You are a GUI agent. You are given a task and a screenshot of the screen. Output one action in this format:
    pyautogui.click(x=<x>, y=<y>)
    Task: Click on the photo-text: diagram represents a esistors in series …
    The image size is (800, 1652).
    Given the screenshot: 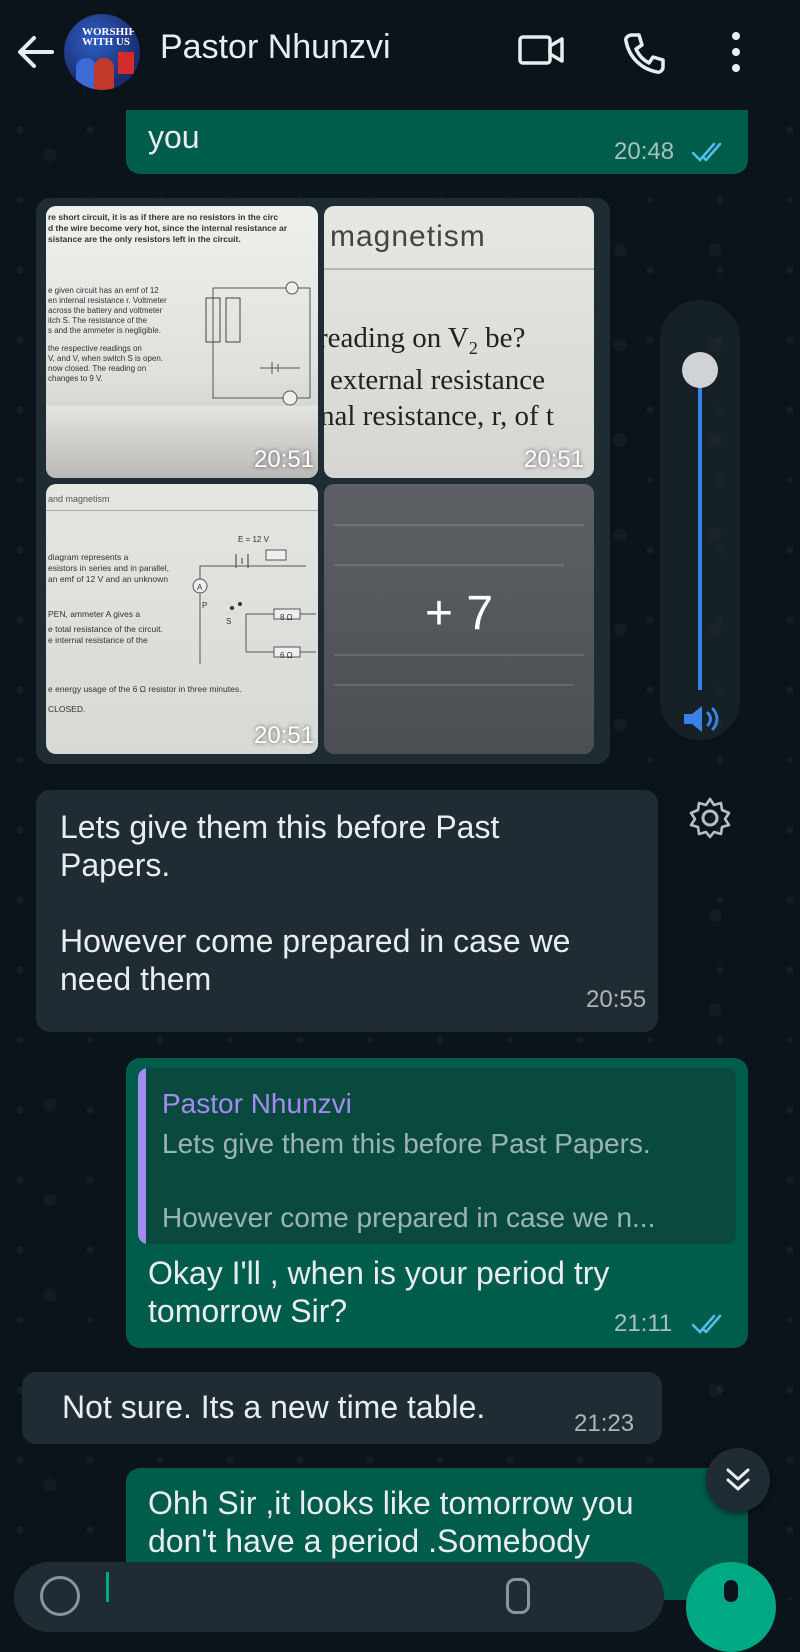 What is the action you would take?
    pyautogui.click(x=108, y=598)
    